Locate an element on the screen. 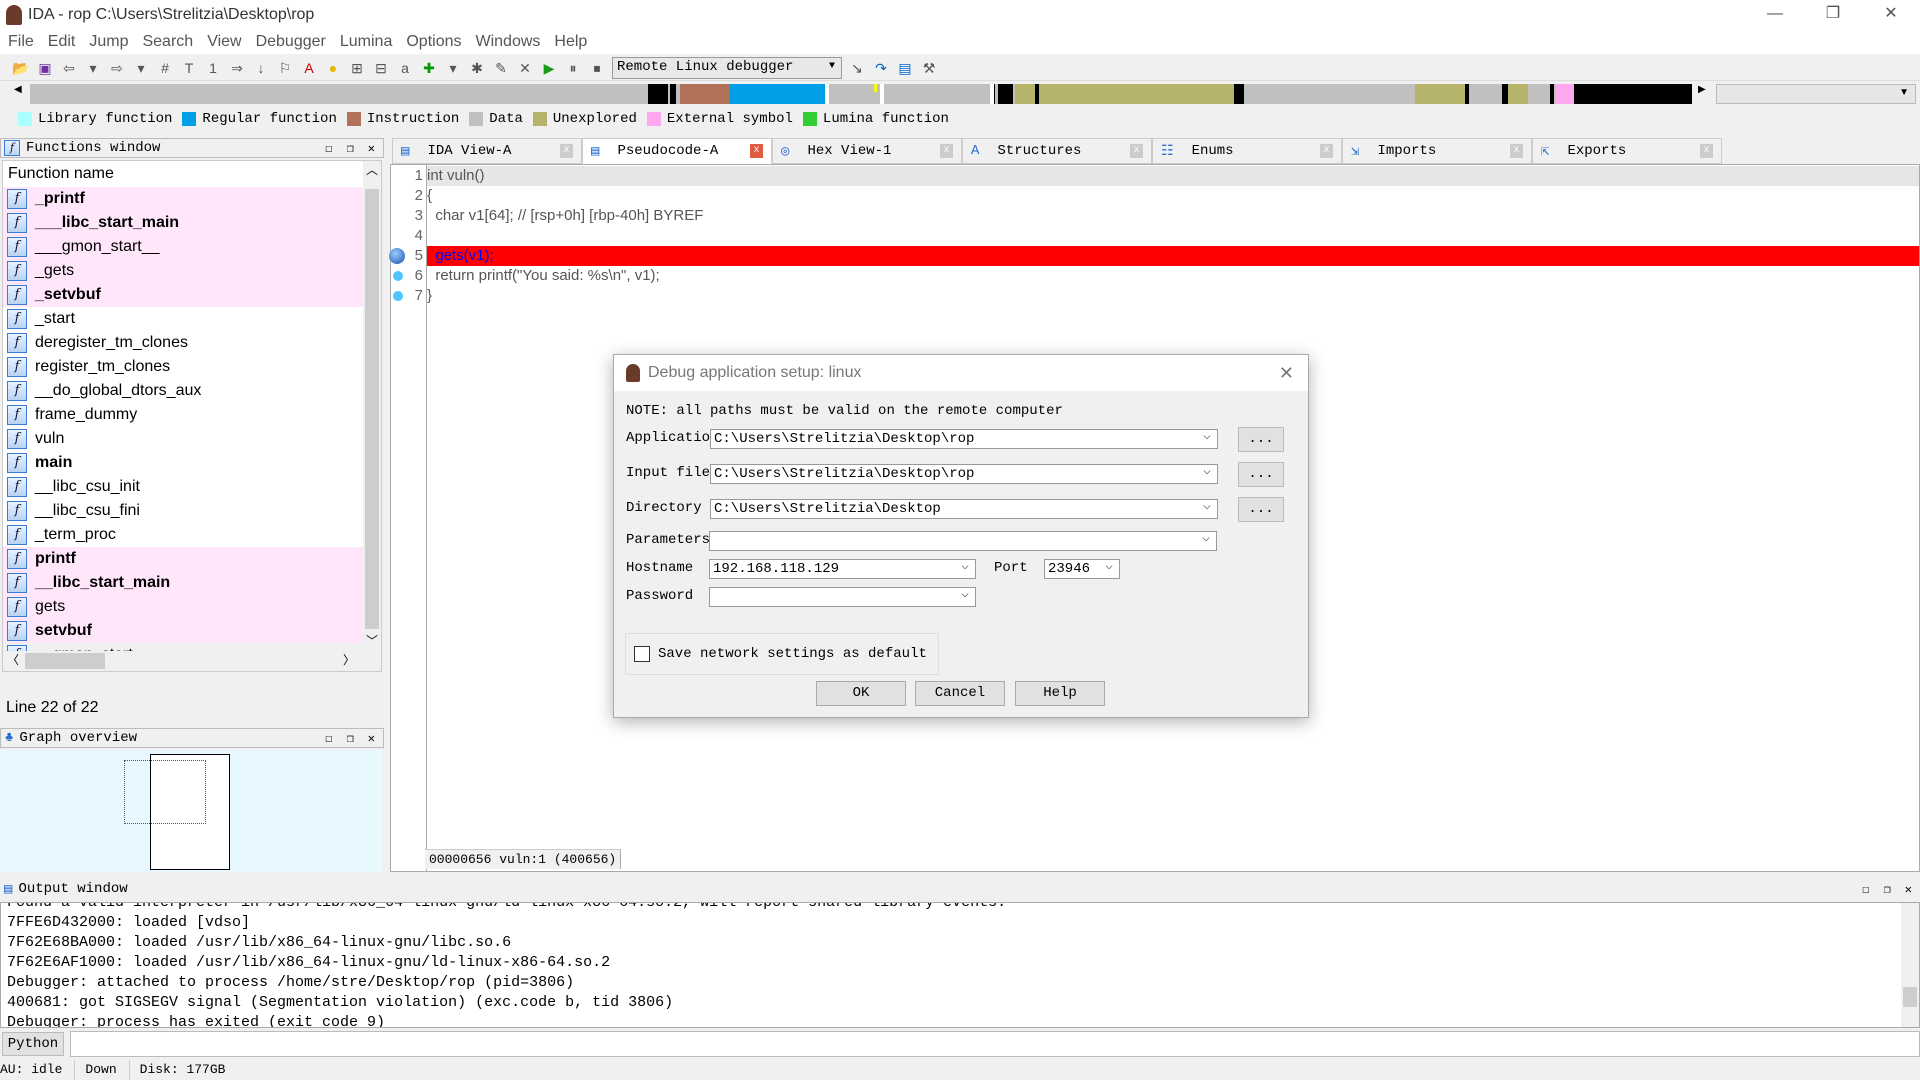 This screenshot has width=1920, height=1080. tab-pseudocode-a: ▤ Pseudocode-A x is located at coordinates (677, 151).